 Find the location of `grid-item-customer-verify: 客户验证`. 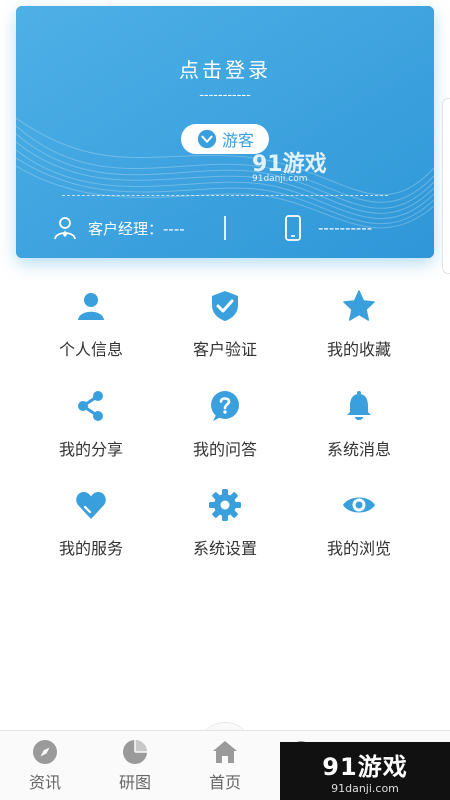

grid-item-customer-verify: 客户验证 is located at coordinates (225, 328).